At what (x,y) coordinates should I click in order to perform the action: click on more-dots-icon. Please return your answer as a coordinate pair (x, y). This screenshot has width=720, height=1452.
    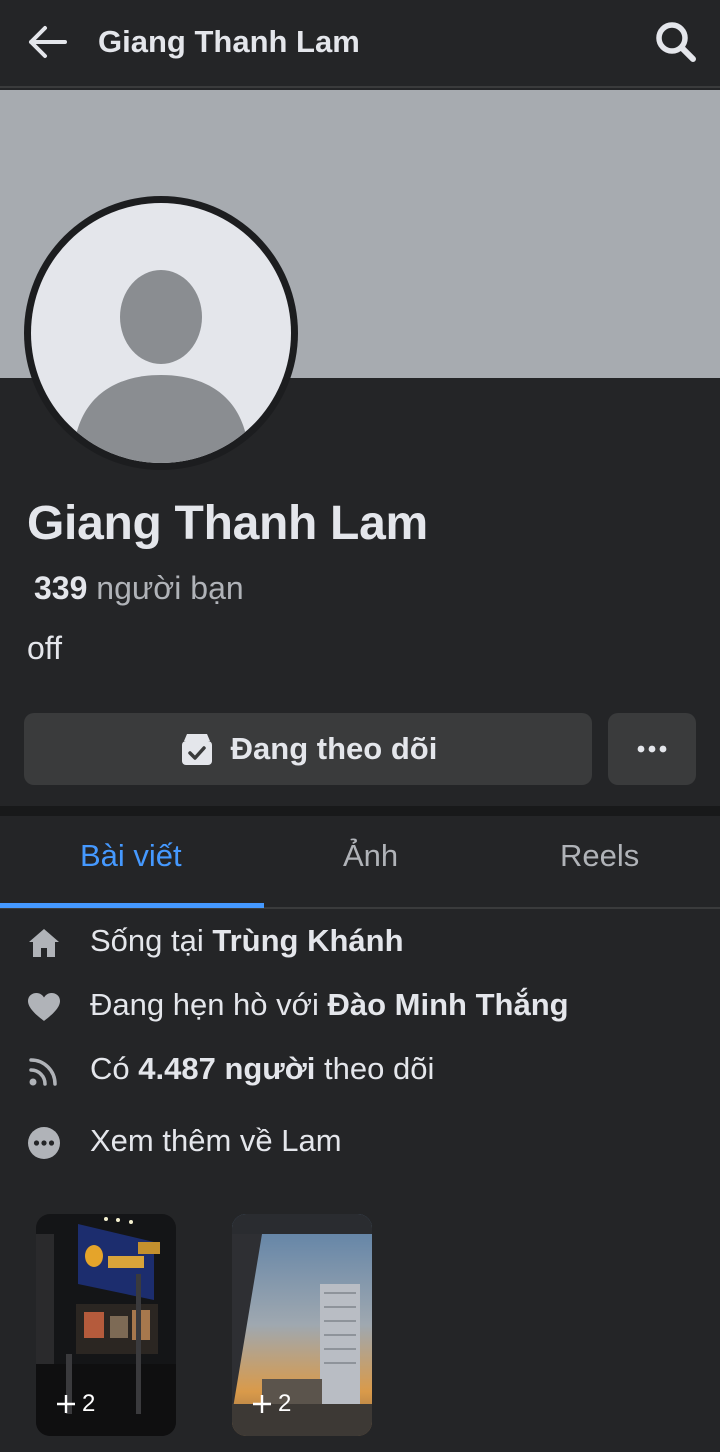
    Looking at the image, I should click on (652, 749).